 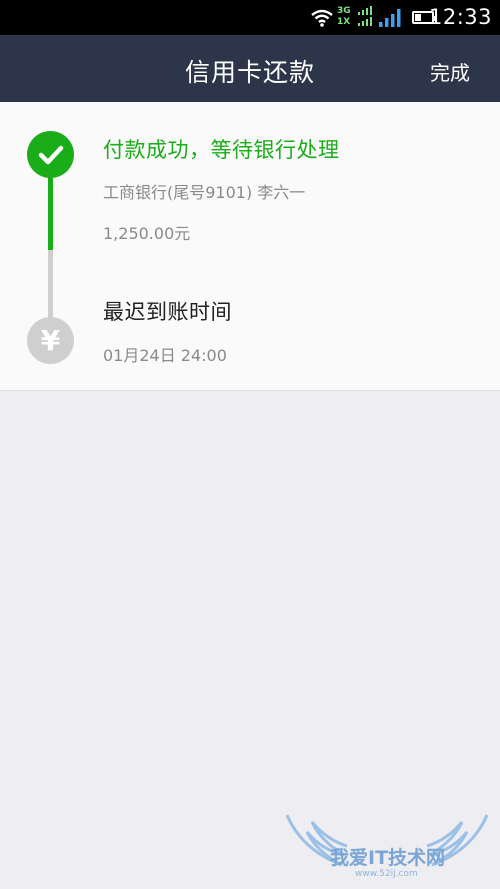 I want to click on checkmark-icon, so click(x=50, y=154).